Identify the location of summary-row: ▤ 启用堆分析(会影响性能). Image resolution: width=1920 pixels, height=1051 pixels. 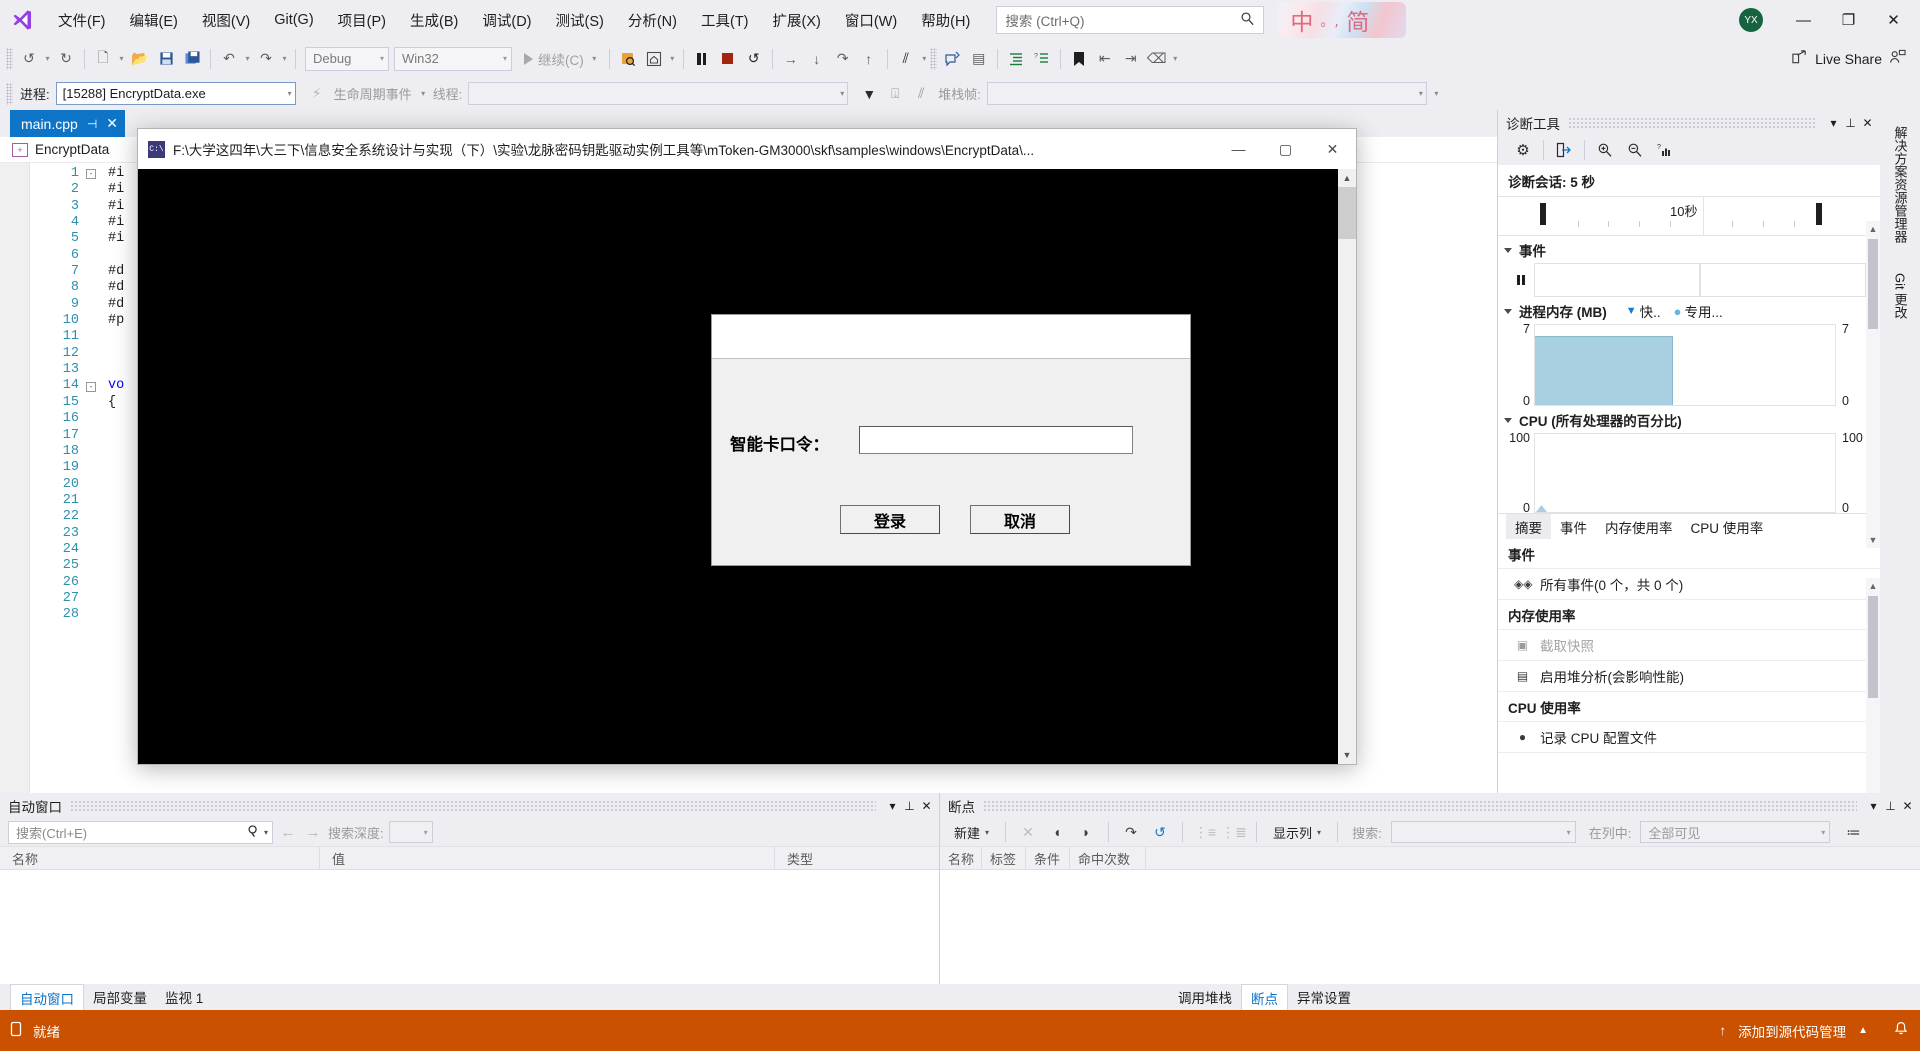
(1689, 676).